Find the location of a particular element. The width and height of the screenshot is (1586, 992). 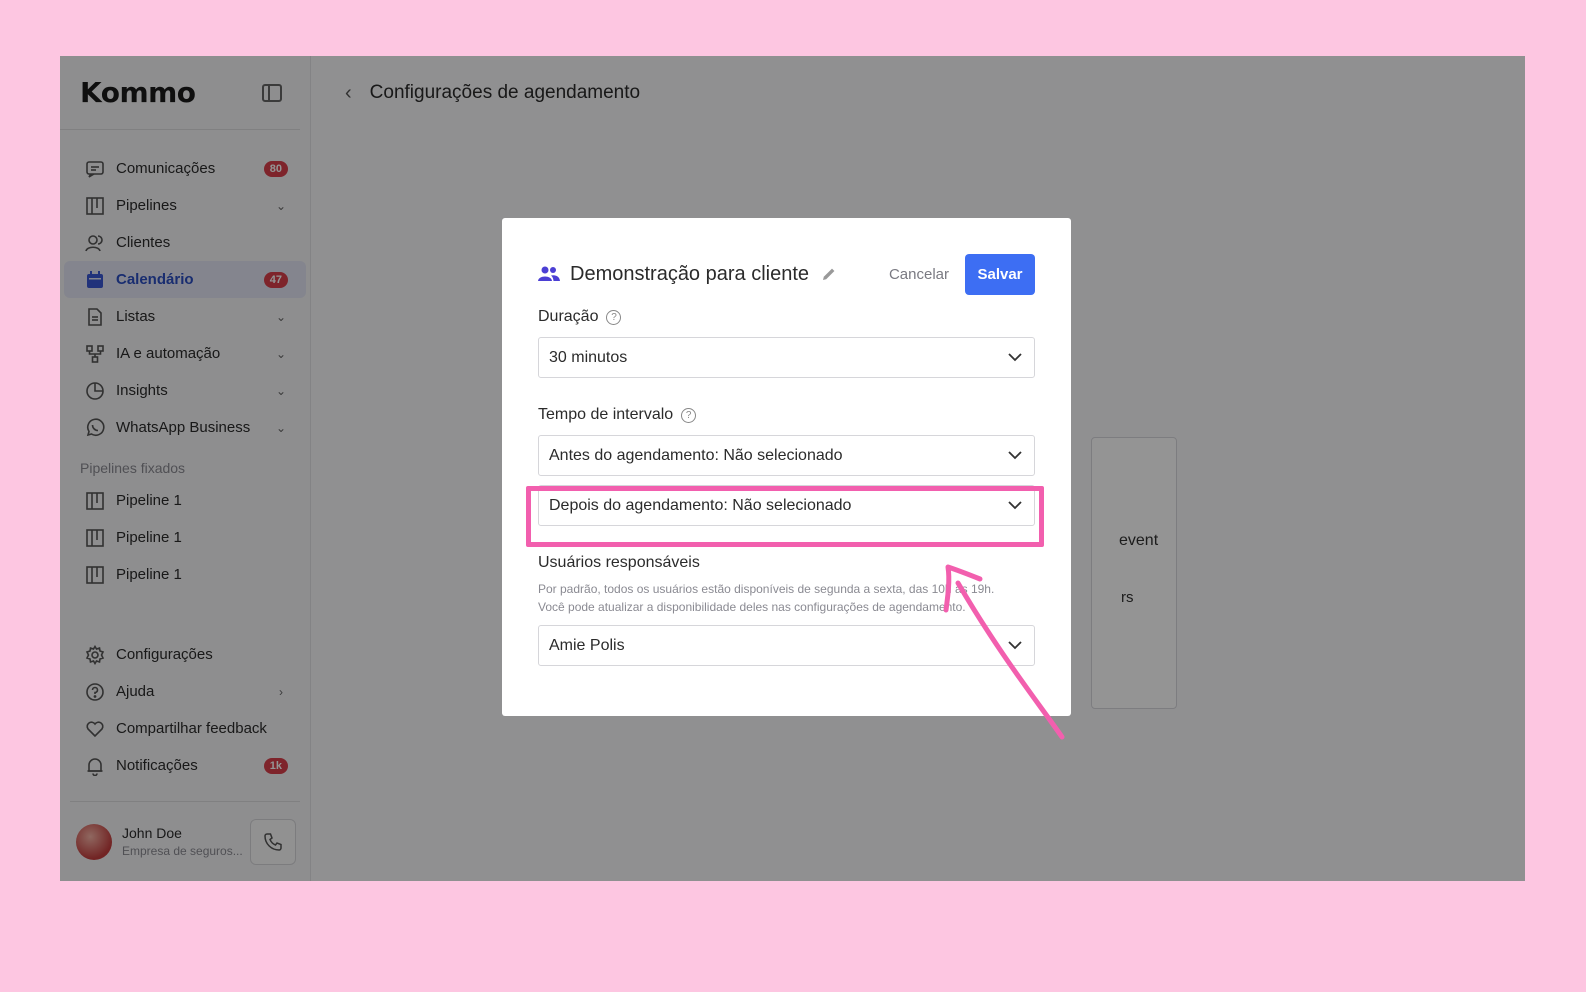

interval-label: Tempo de intervalo ? is located at coordinates (786, 415).